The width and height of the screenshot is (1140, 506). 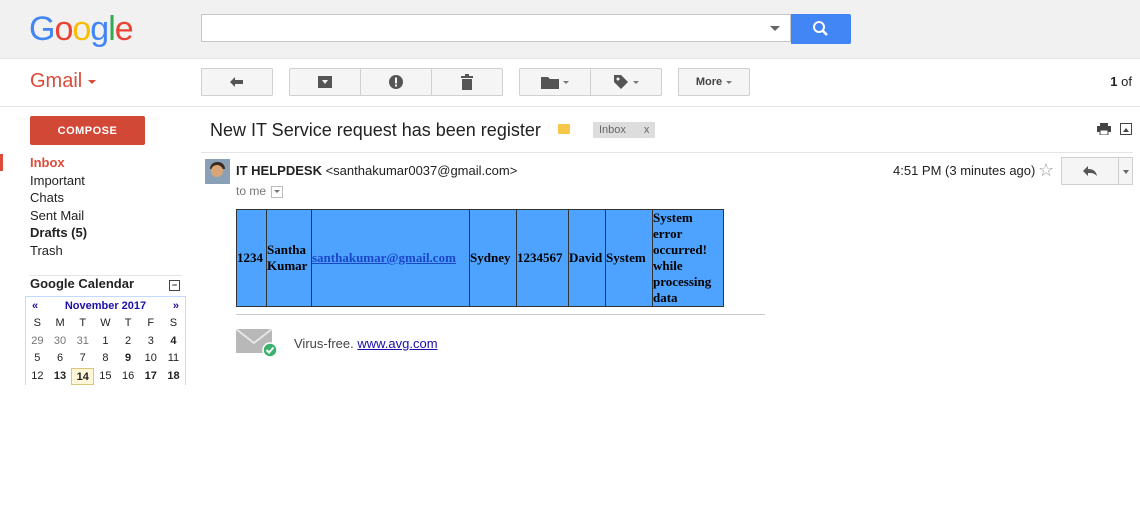 I want to click on calendar-day: 12, so click(x=37, y=377).